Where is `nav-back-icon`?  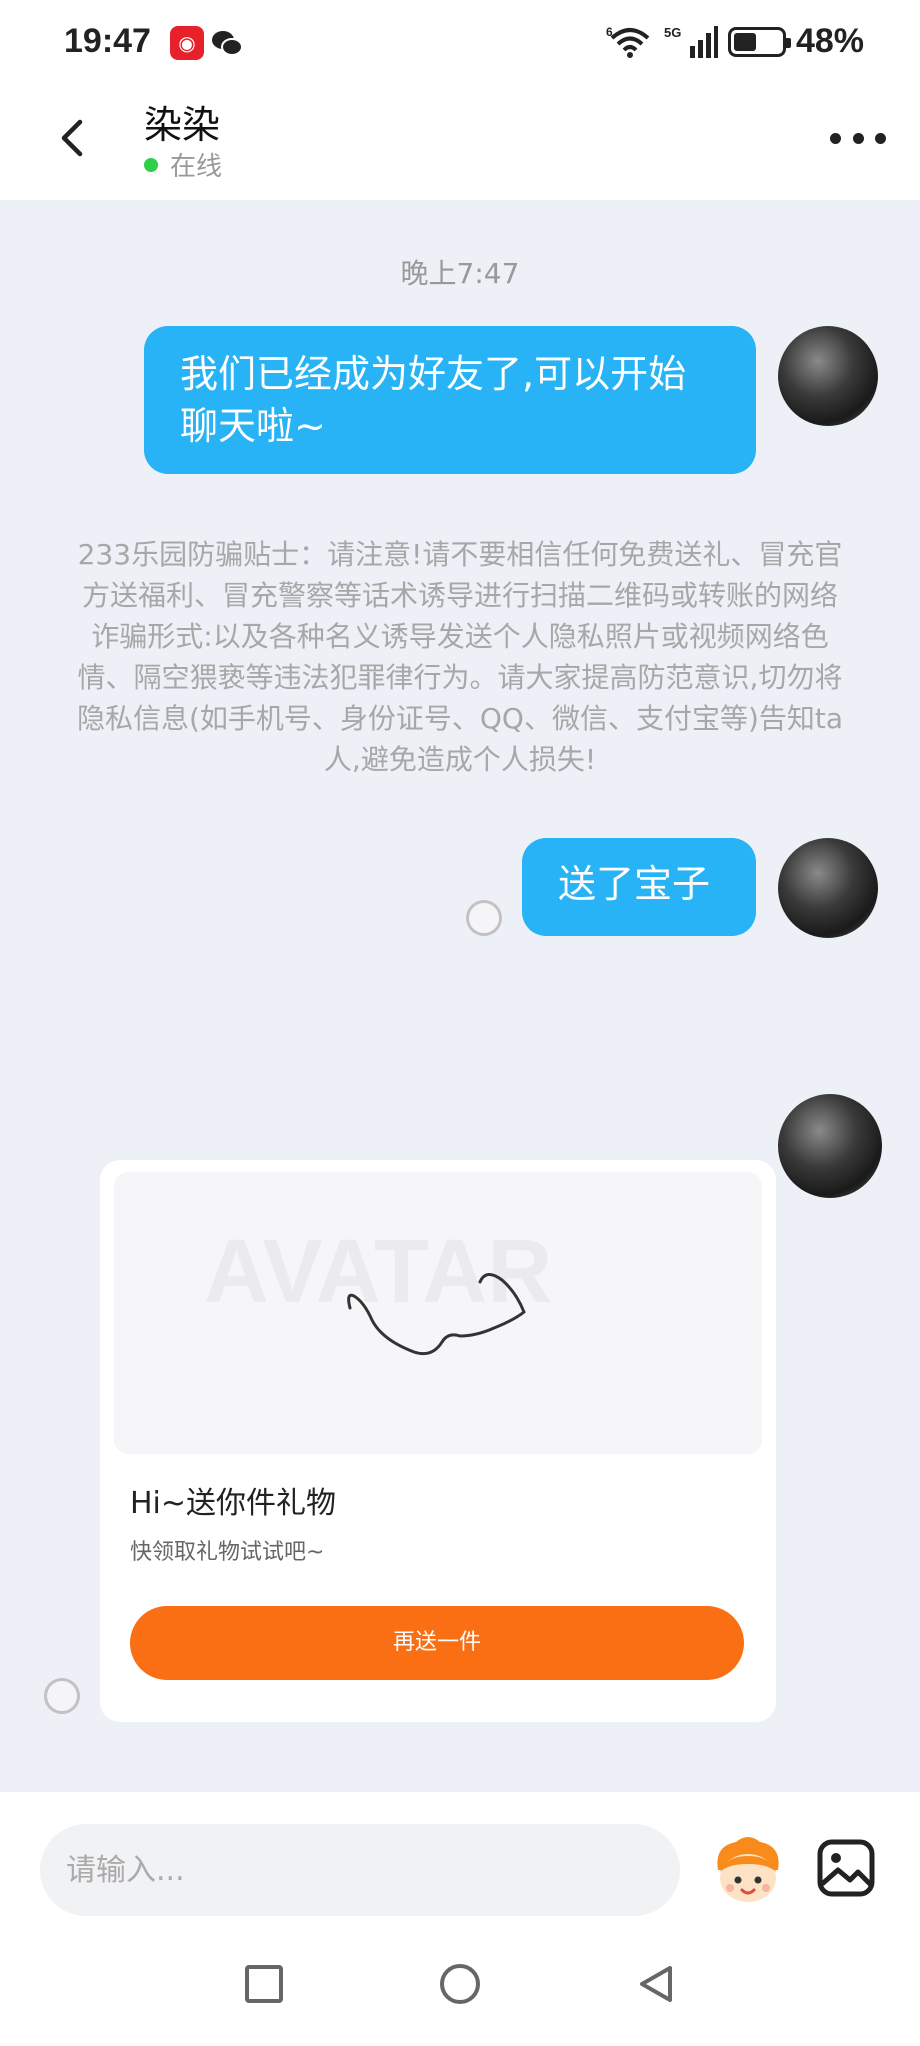 nav-back-icon is located at coordinates (656, 1984).